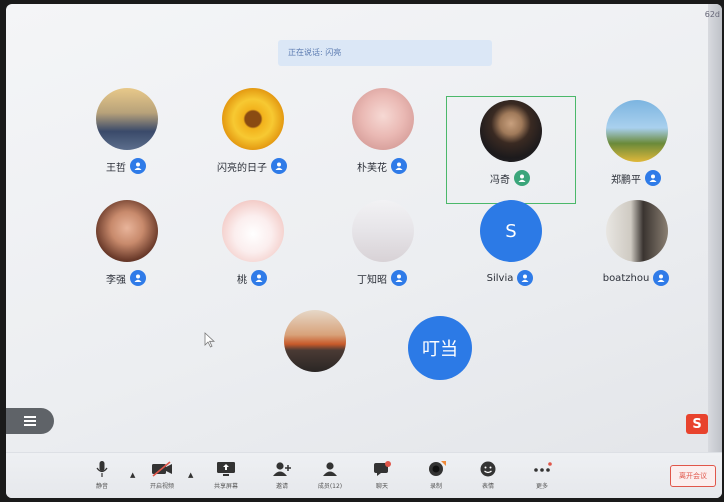 This screenshot has width=724, height=502. I want to click on participant-name: 李强, so click(116, 280).